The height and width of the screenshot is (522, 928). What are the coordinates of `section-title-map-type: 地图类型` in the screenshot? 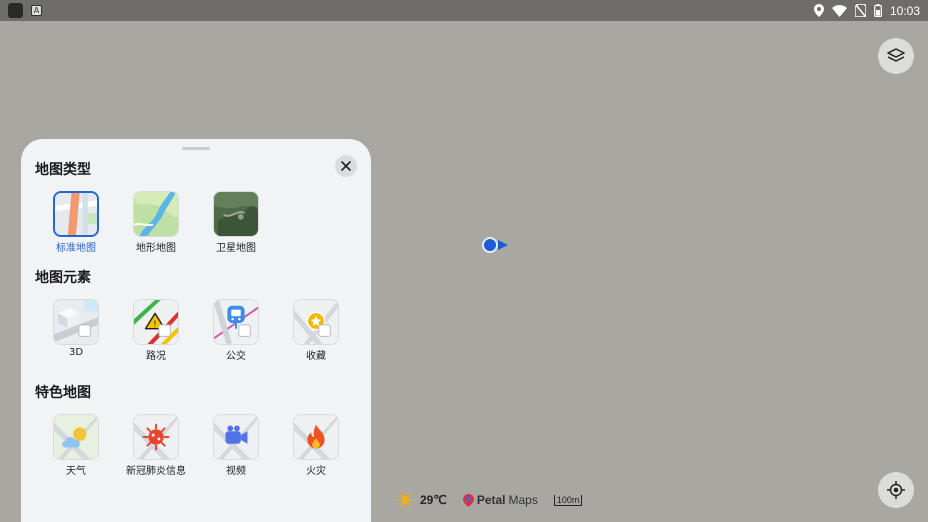 It's located at (63, 170).